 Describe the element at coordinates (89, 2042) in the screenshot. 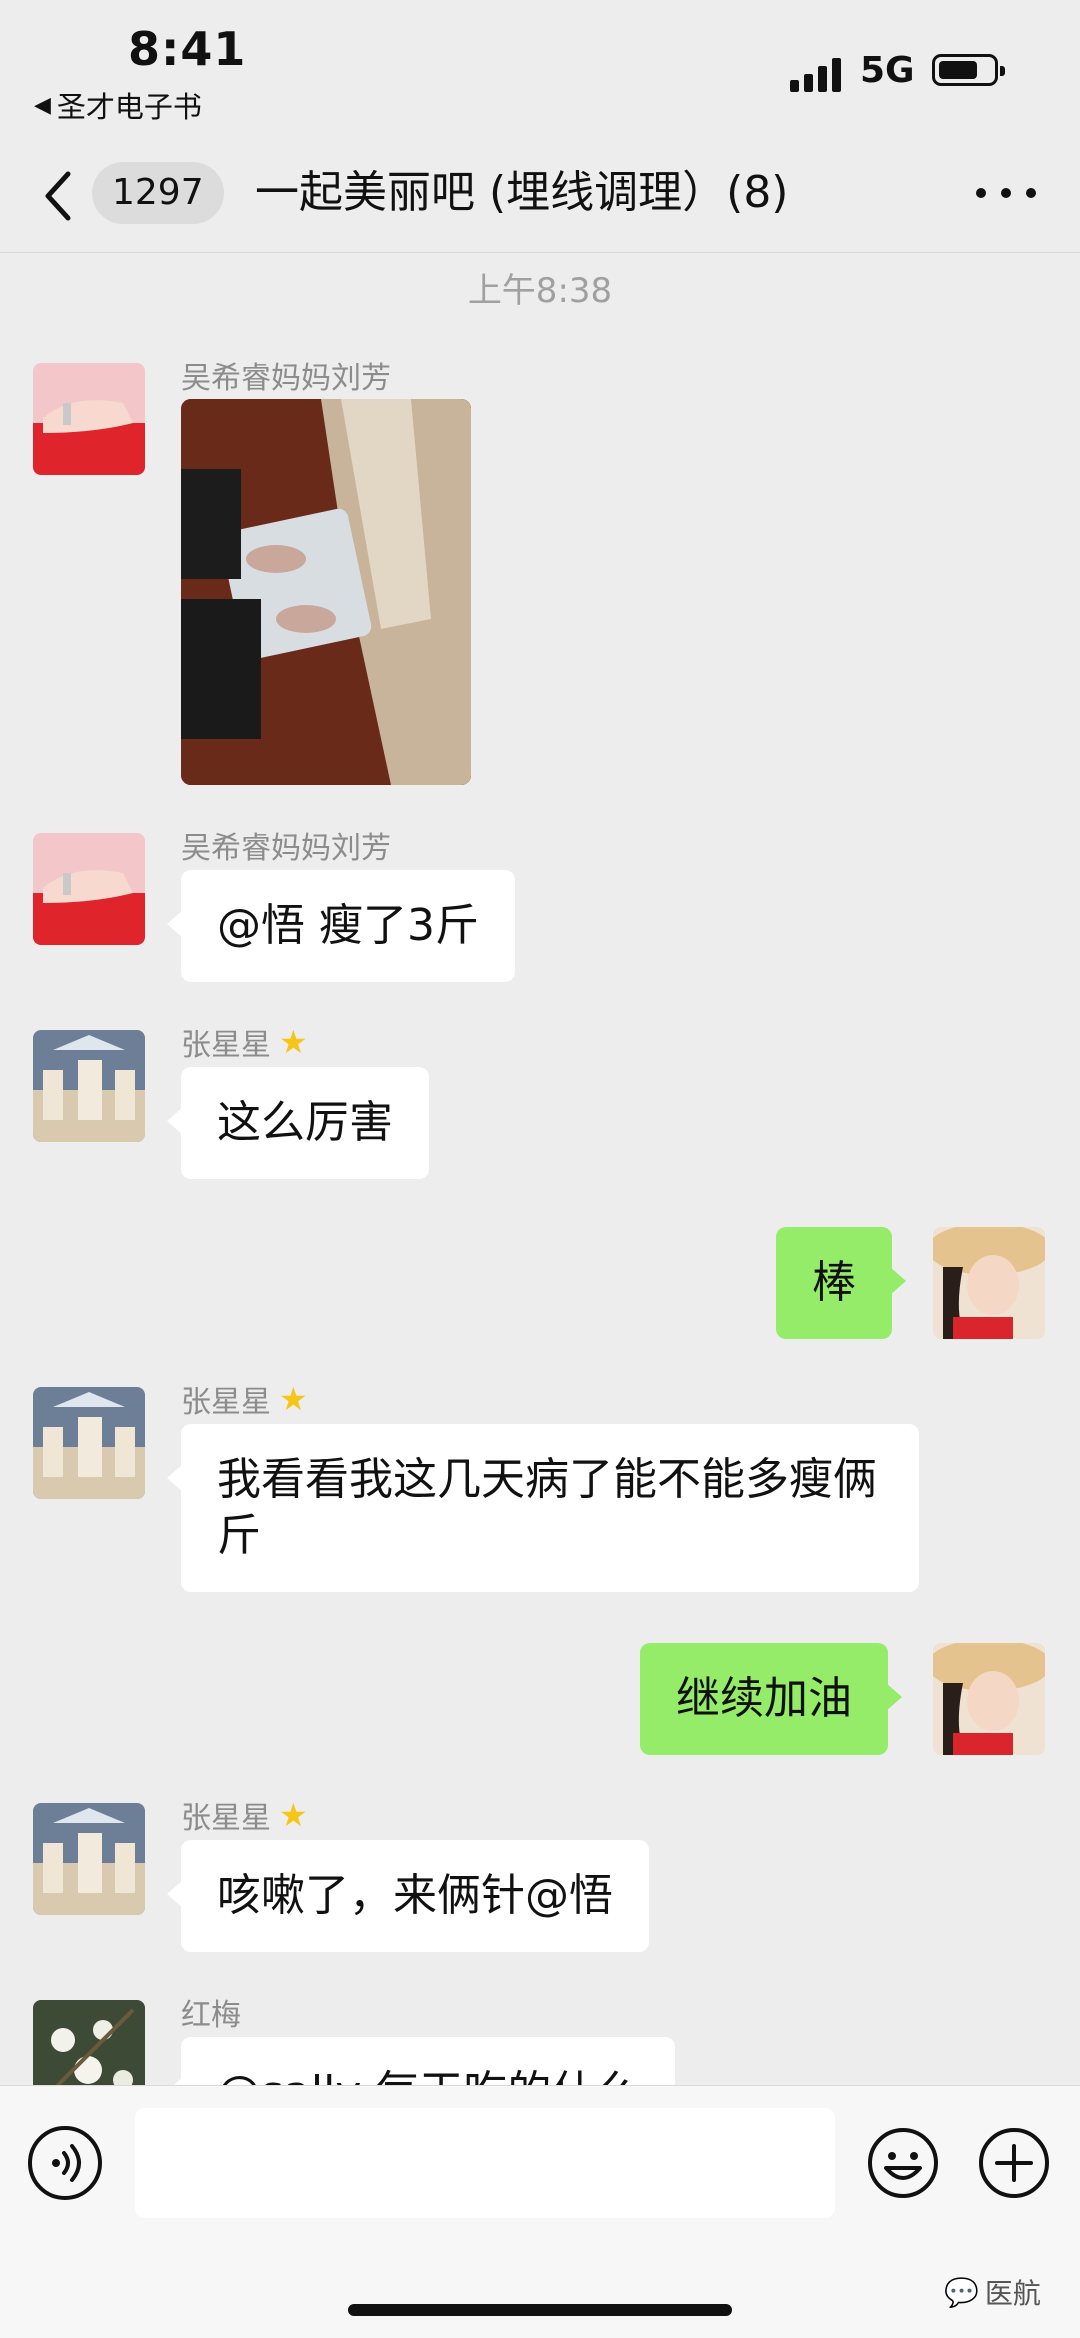

I see `avatar-hongmei` at that location.